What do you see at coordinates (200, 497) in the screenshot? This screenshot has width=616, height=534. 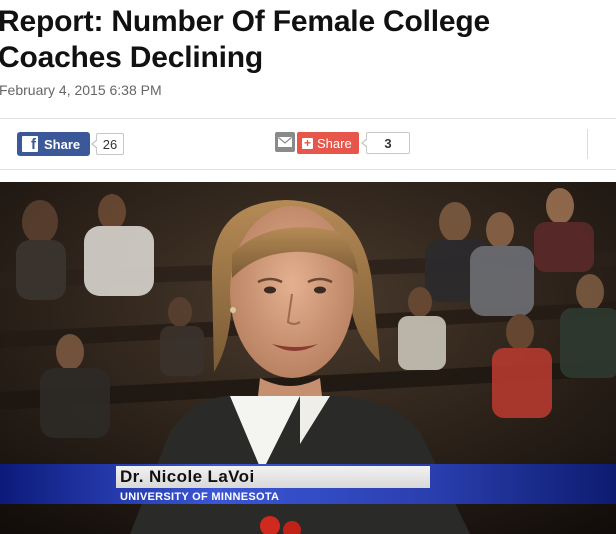 I see `interviewee-affiliation: UNIVERSITY OF MINNESOTA` at bounding box center [200, 497].